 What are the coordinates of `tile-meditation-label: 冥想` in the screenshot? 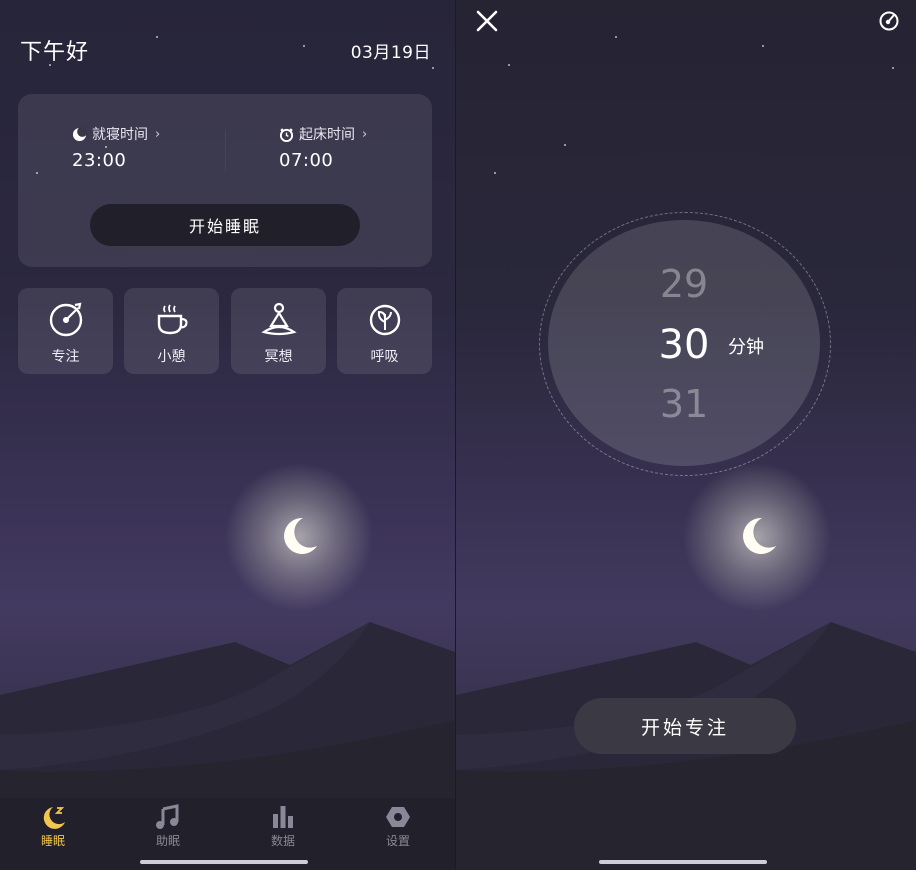 It's located at (278, 357).